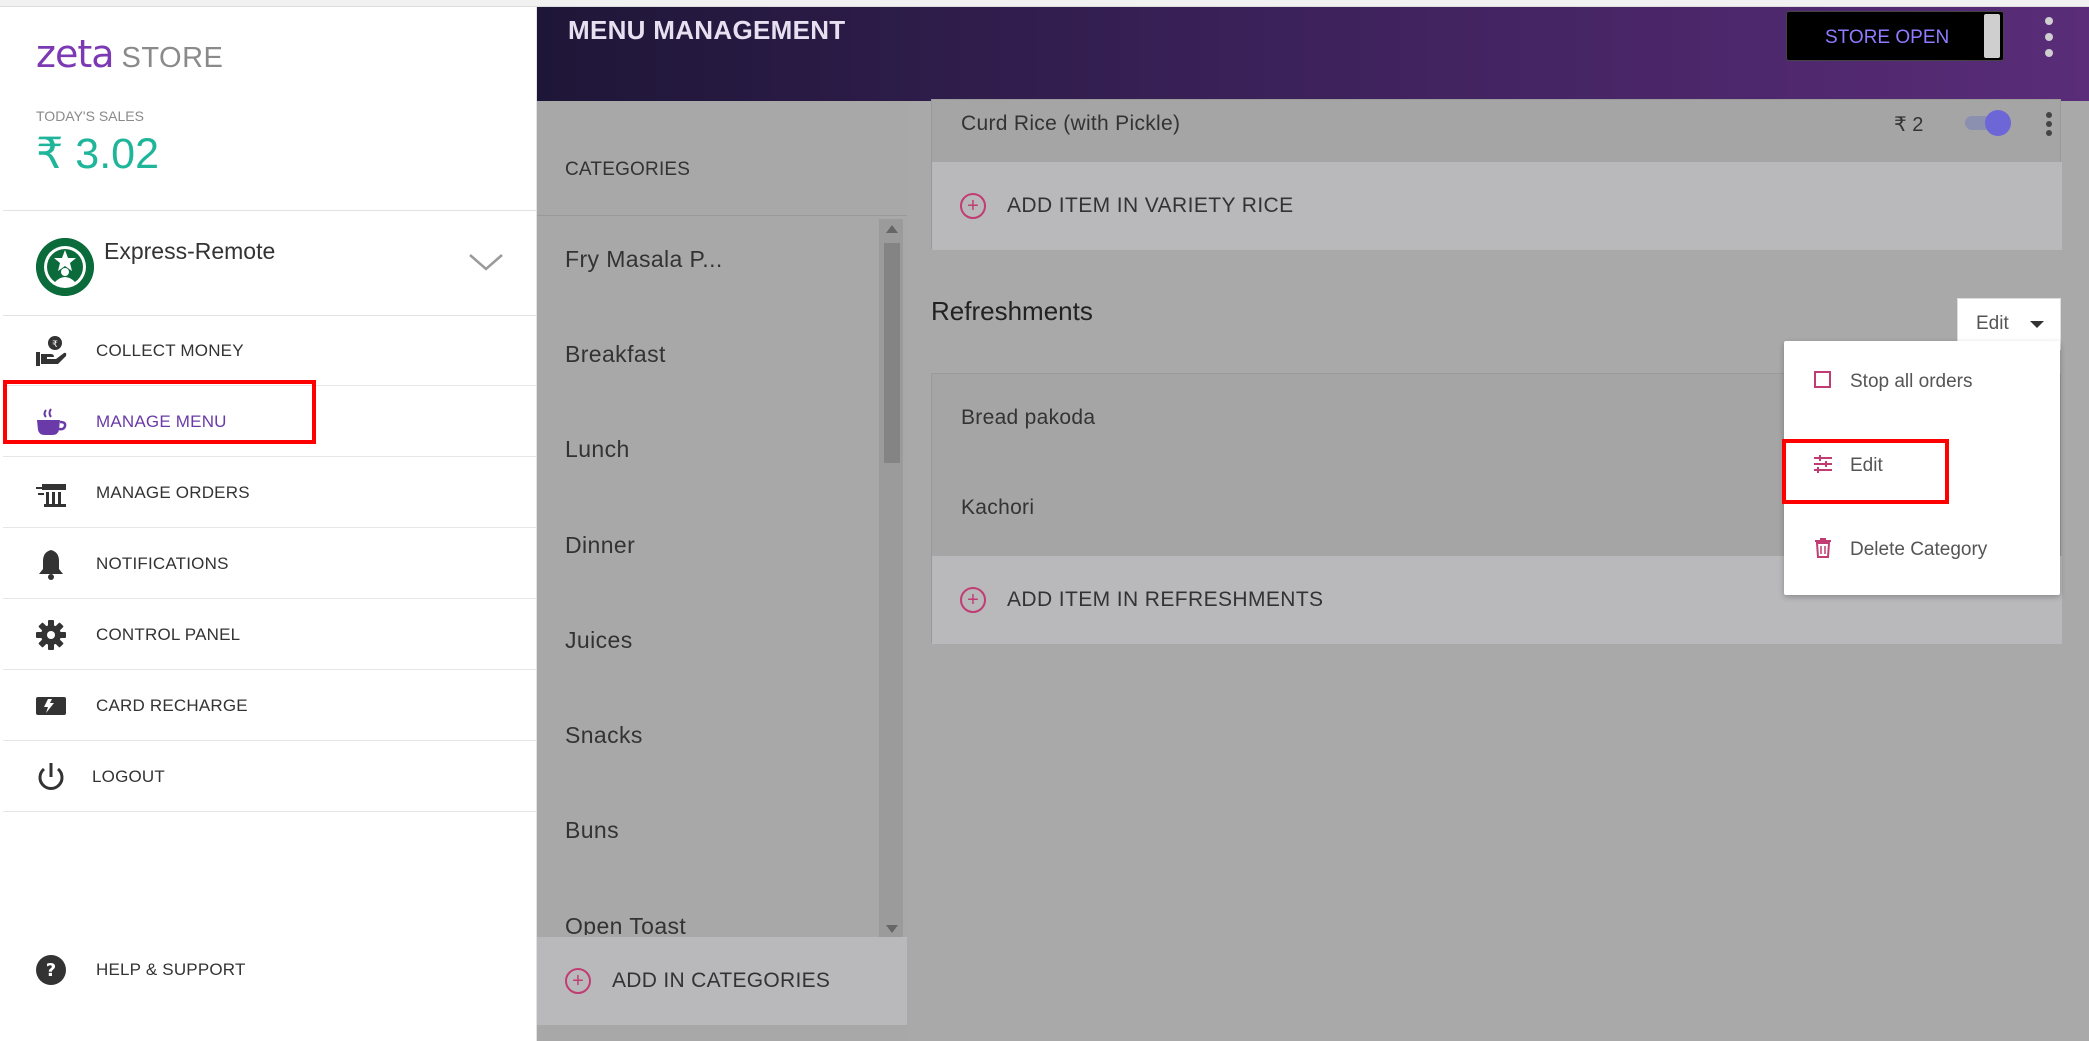  What do you see at coordinates (1313, 54) in the screenshot?
I see `header-bar: MENU MANAGEMENT STORE OPEN` at bounding box center [1313, 54].